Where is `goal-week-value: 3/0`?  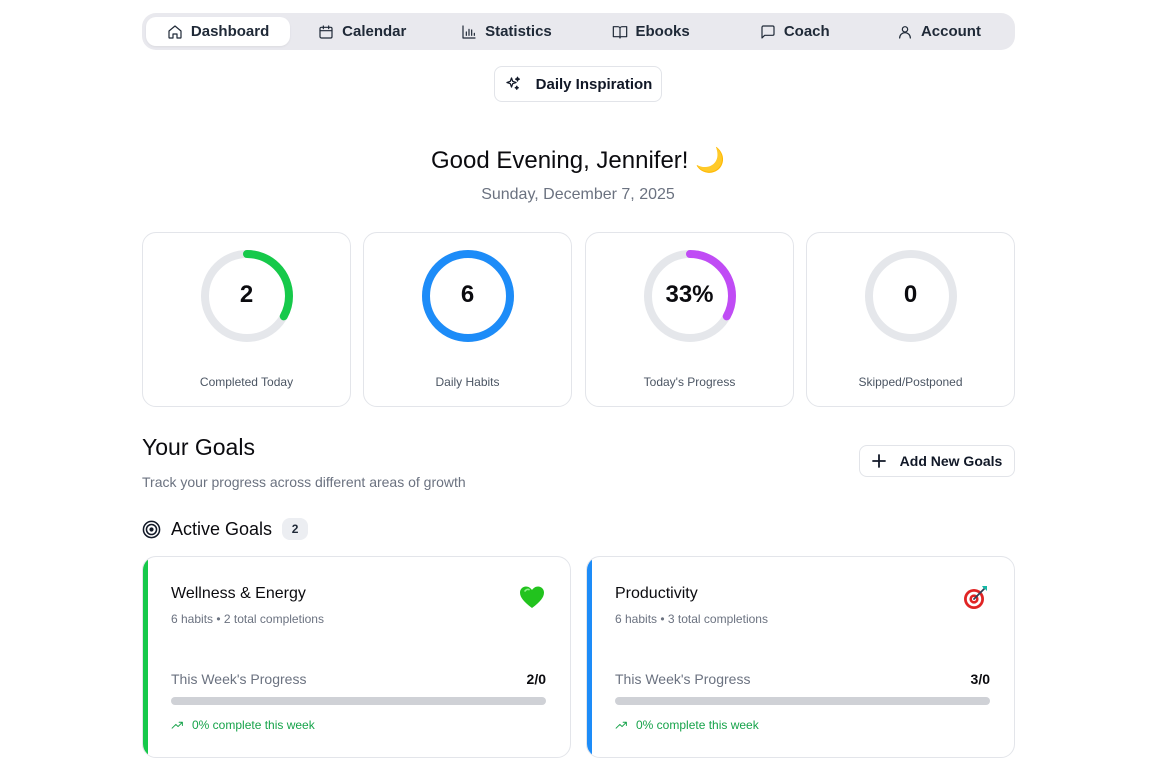
goal-week-value: 3/0 is located at coordinates (980, 679).